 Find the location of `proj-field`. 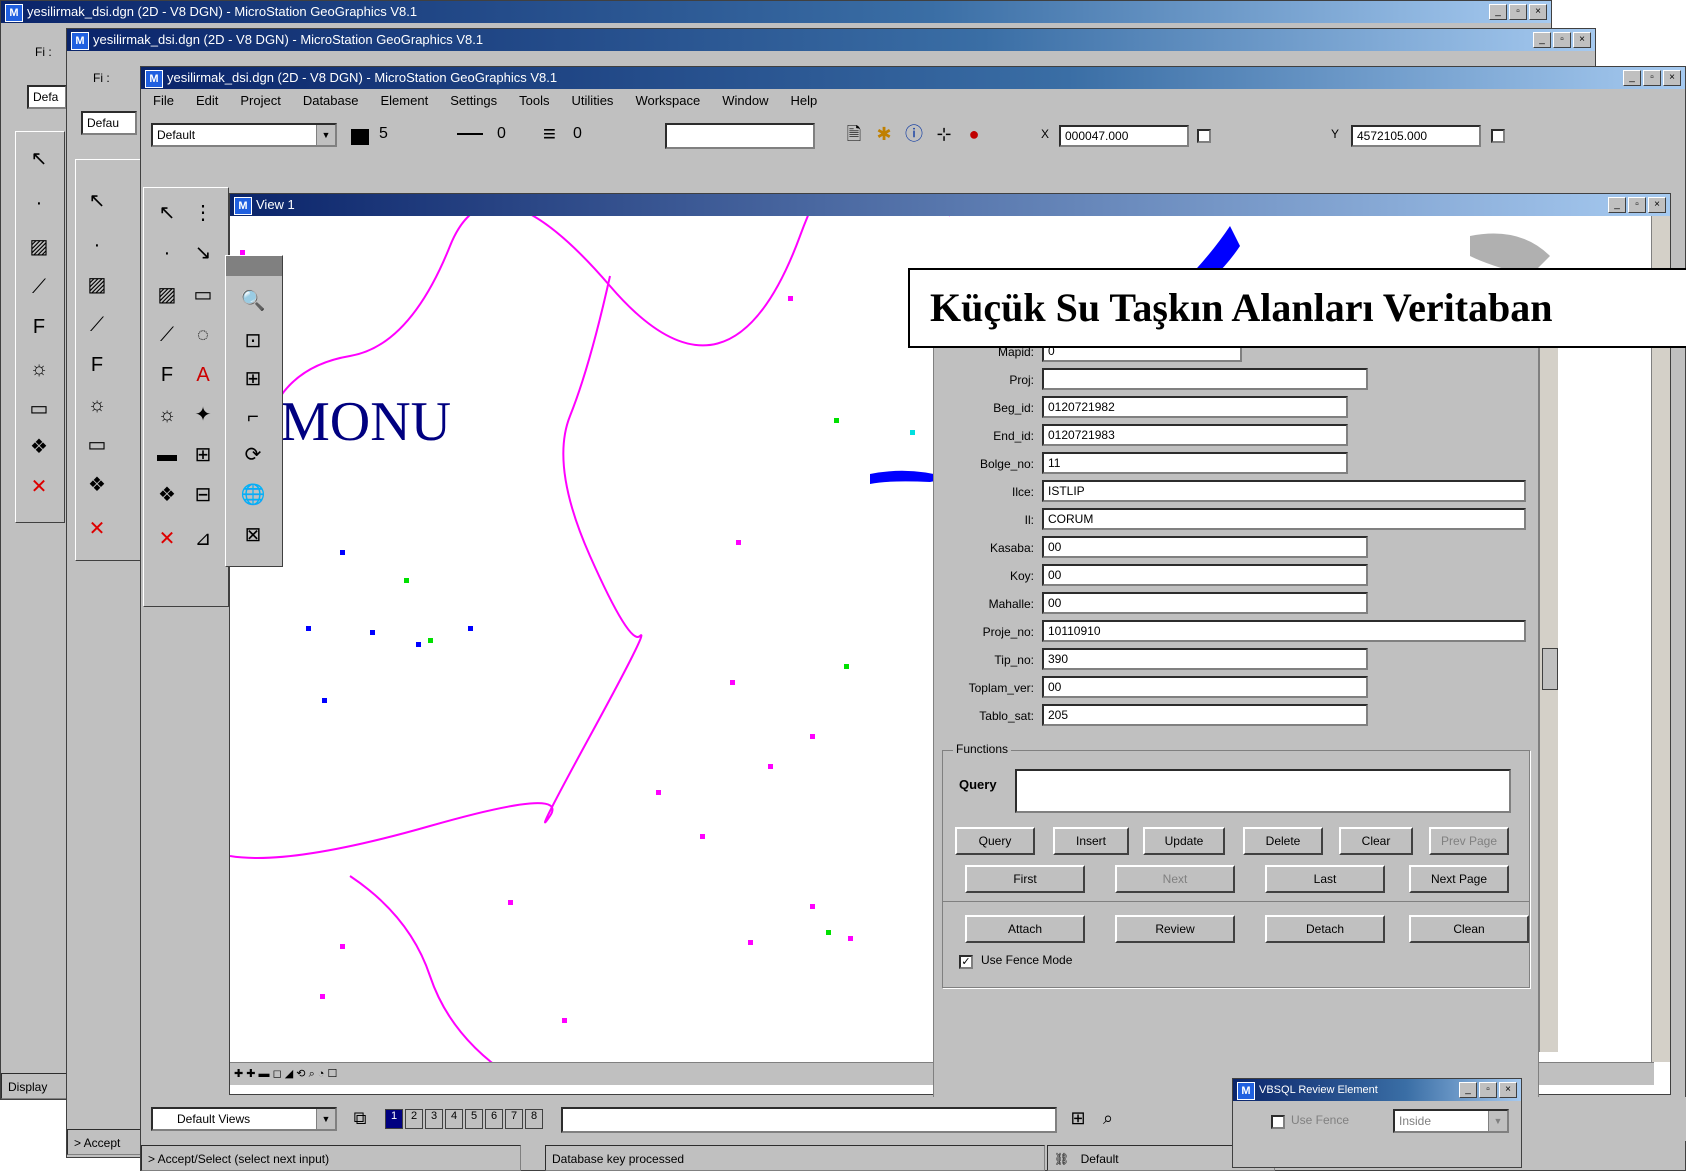

proj-field is located at coordinates (1205, 379).